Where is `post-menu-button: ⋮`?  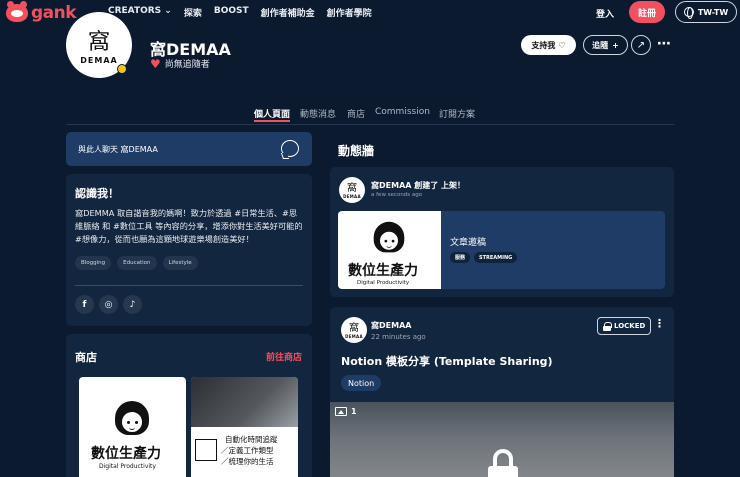 post-menu-button: ⋮ is located at coordinates (659, 323).